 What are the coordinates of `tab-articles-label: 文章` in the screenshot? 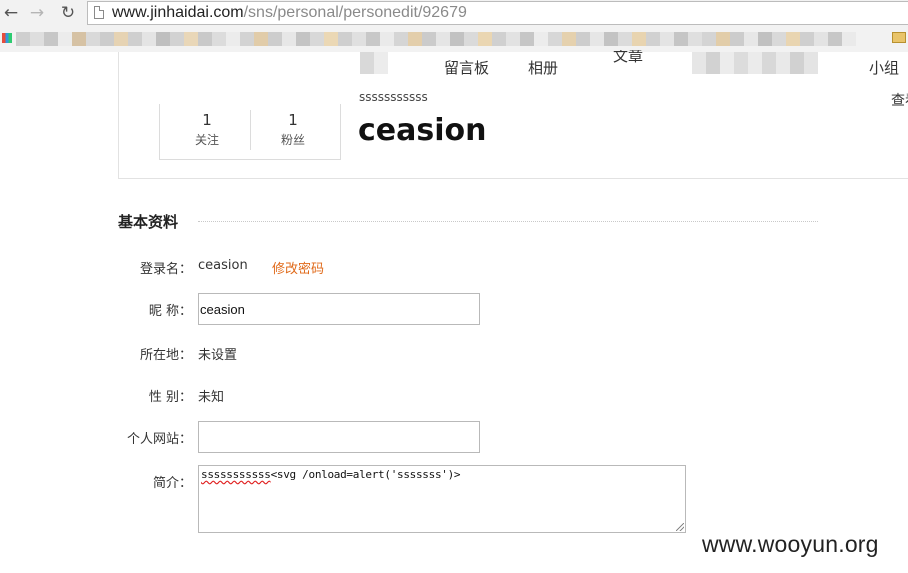 It's located at (628, 57).